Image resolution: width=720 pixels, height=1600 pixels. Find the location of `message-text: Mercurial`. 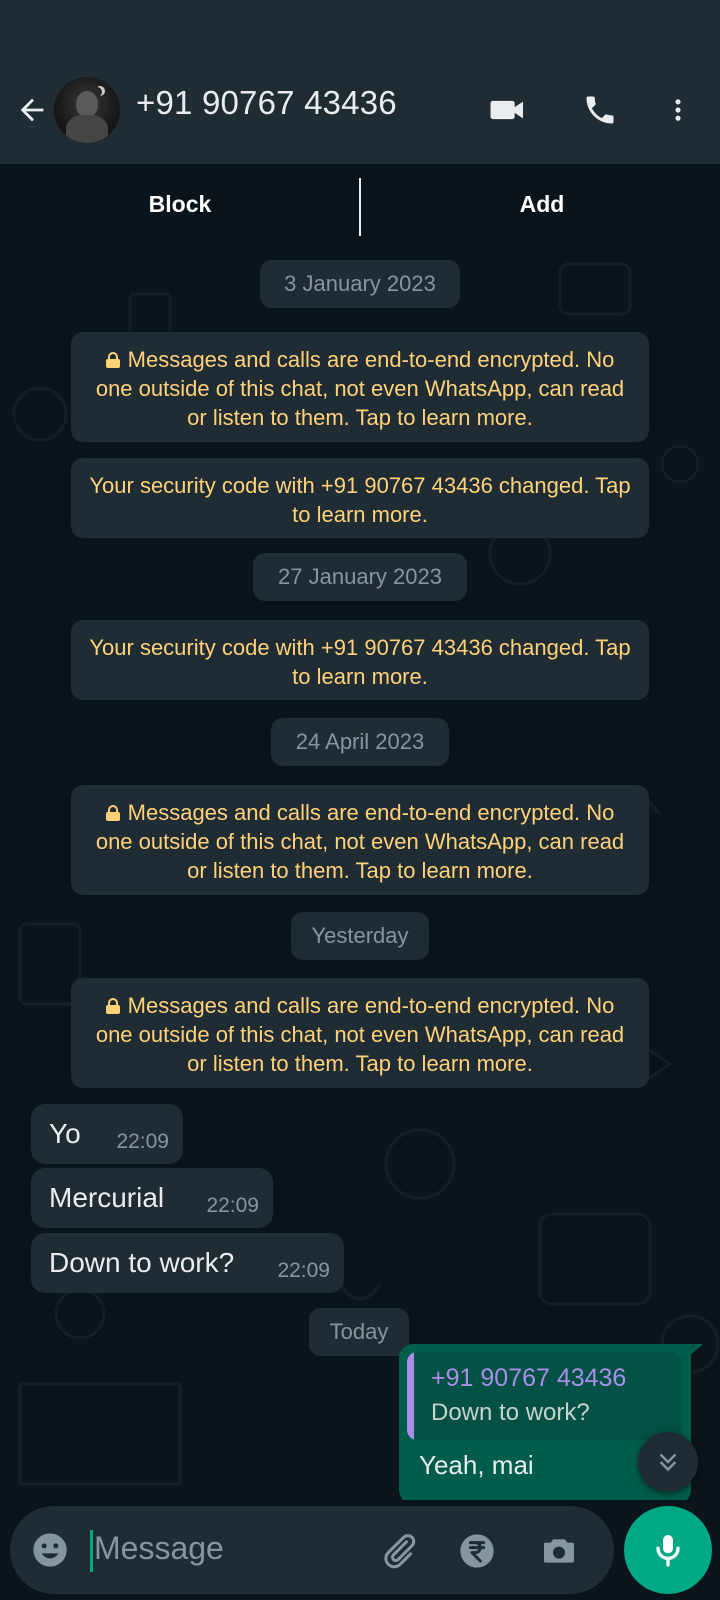

message-text: Mercurial is located at coordinates (107, 1197).